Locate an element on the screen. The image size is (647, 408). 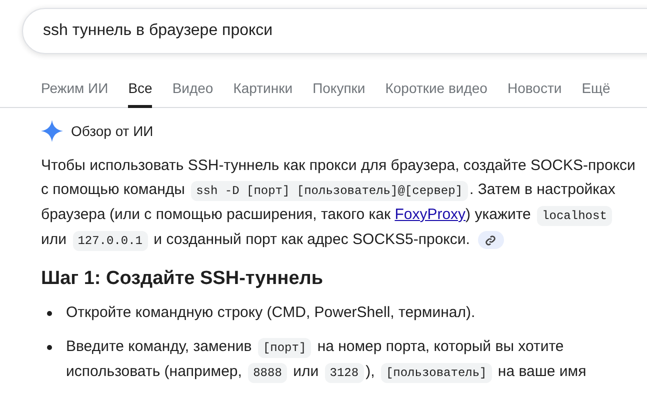
tab: Ещё is located at coordinates (596, 91).